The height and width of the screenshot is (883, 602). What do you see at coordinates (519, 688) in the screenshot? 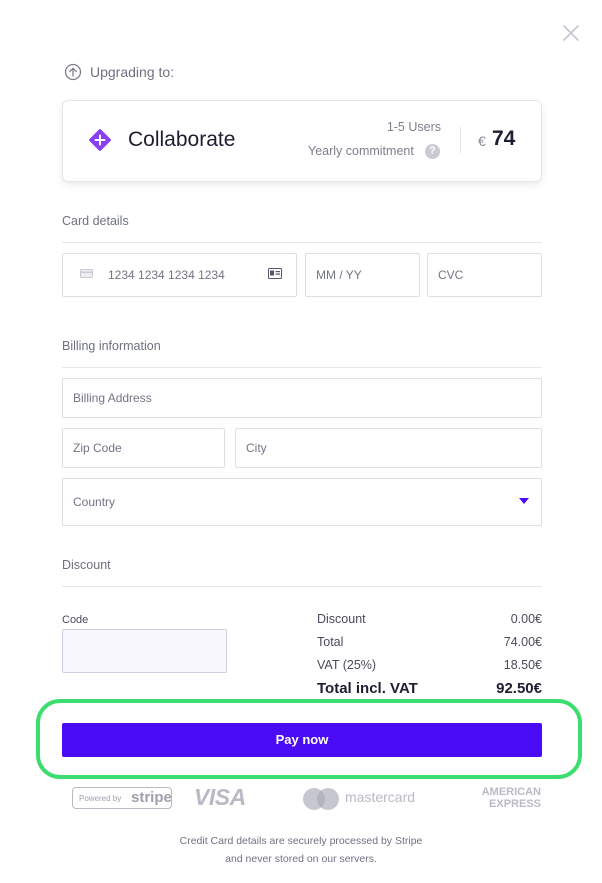
I see `total-incl-vat-value: 92.50€` at bounding box center [519, 688].